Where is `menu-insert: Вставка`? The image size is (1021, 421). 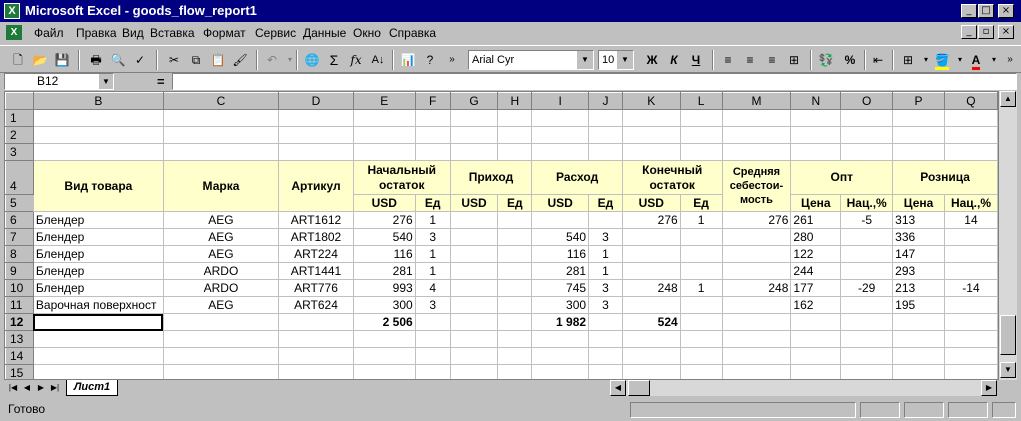 menu-insert: Вставка is located at coordinates (172, 33).